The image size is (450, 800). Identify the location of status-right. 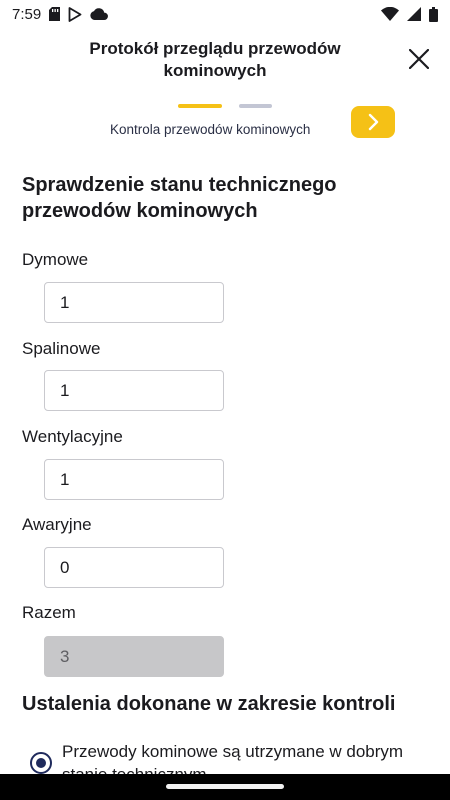
(409, 14).